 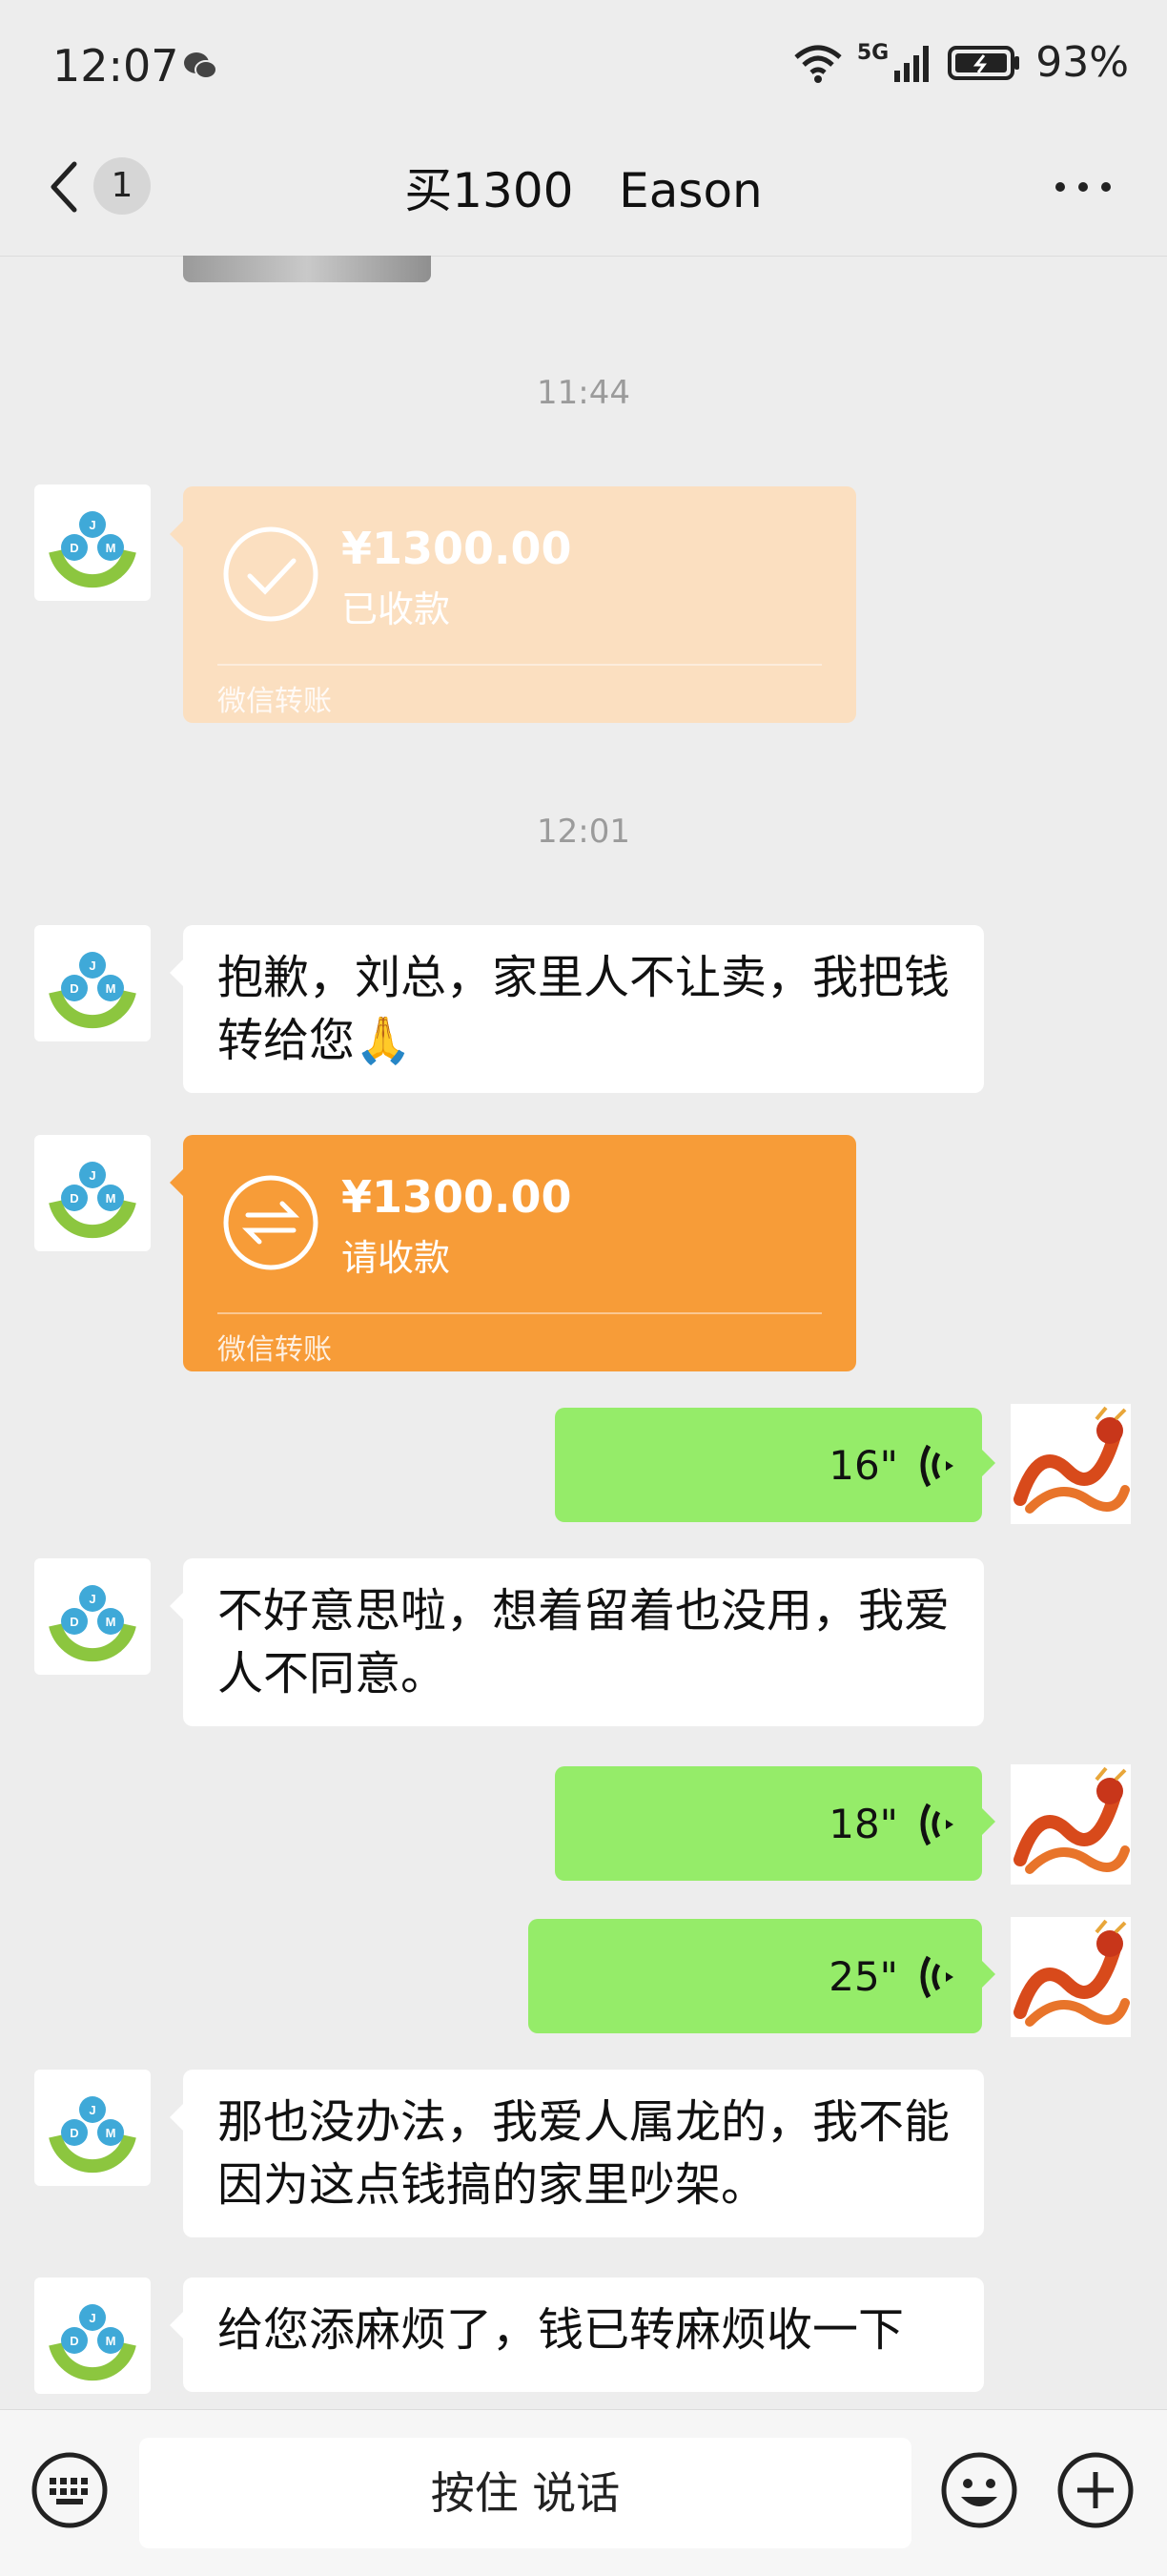 What do you see at coordinates (979, 2490) in the screenshot?
I see `emoji-icon` at bounding box center [979, 2490].